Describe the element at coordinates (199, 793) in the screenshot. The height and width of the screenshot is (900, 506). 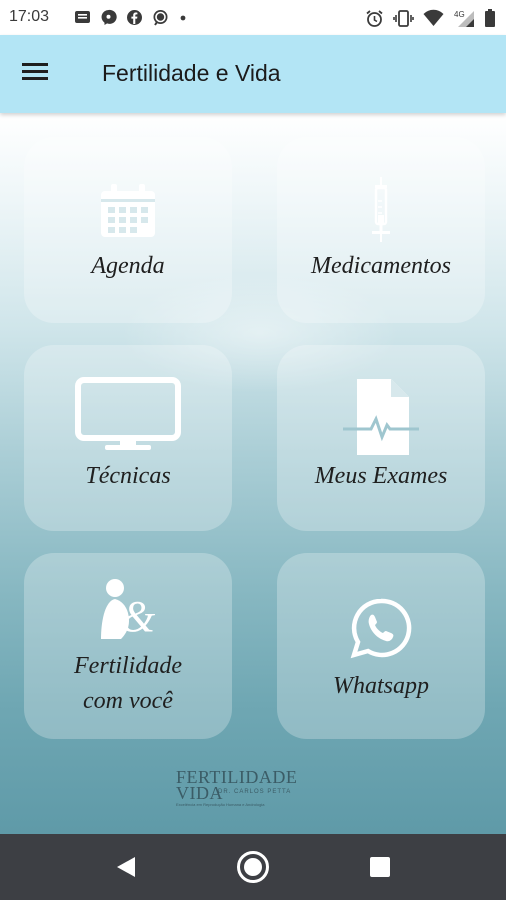
I see `logo-line2: VIDA` at that location.